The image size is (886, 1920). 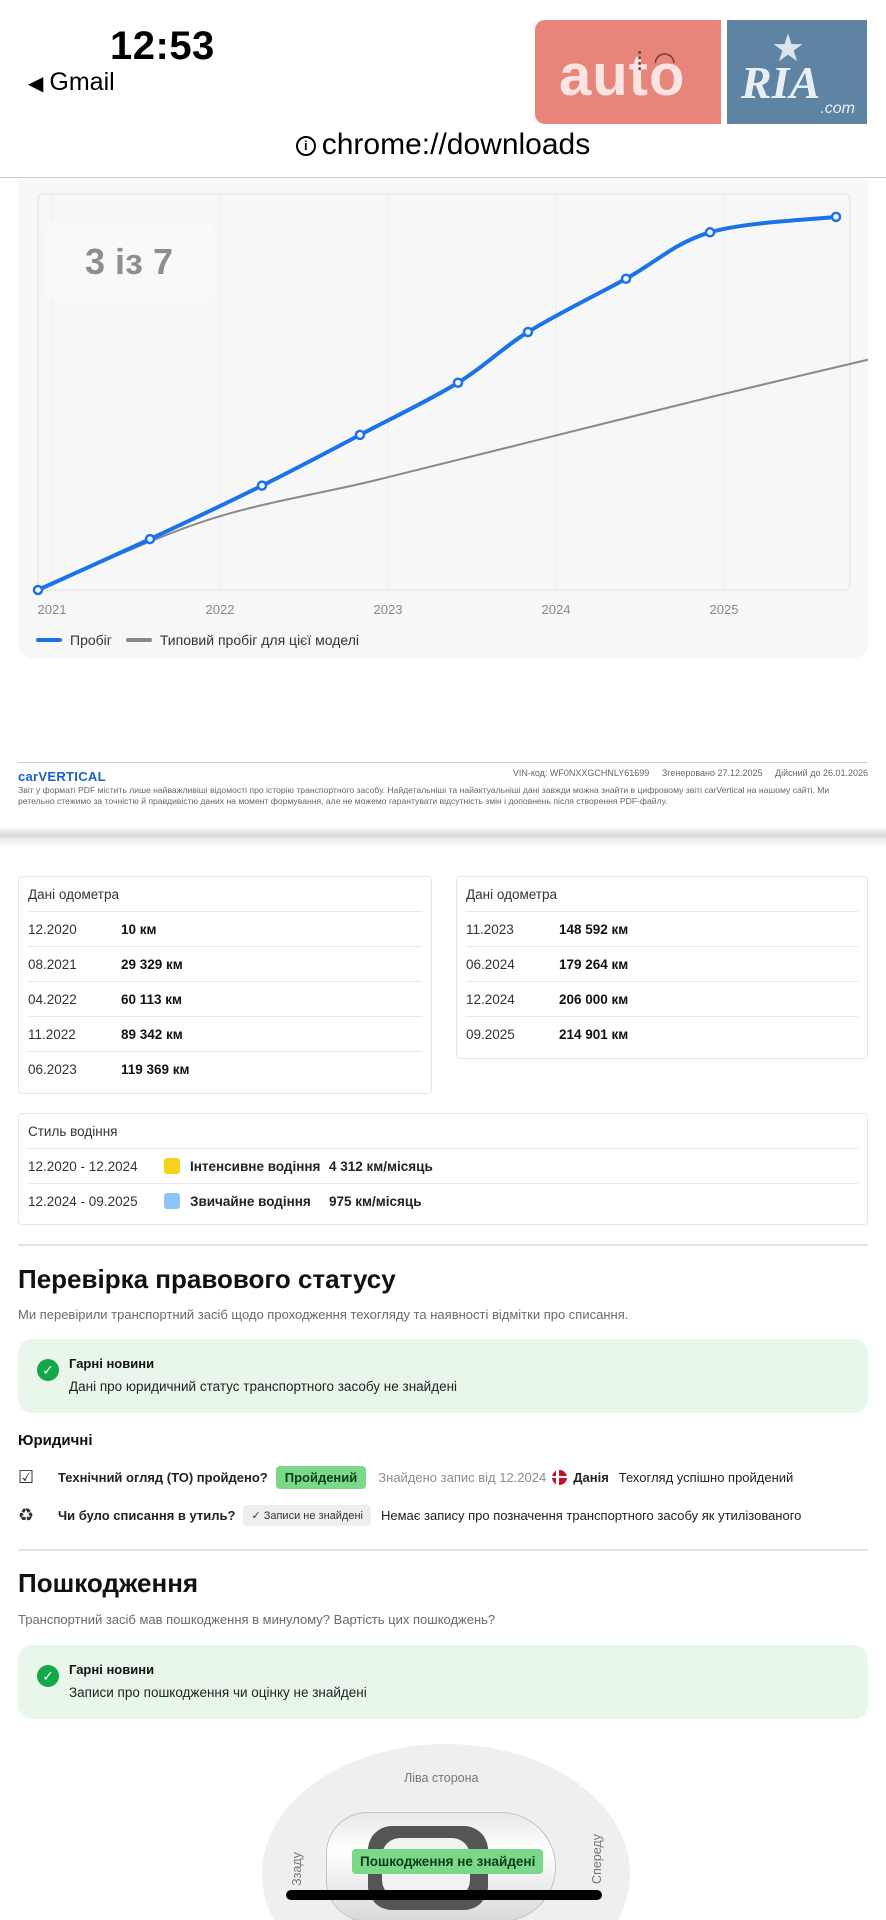 I want to click on watermark-ria-text: RIA, so click(x=781, y=82).